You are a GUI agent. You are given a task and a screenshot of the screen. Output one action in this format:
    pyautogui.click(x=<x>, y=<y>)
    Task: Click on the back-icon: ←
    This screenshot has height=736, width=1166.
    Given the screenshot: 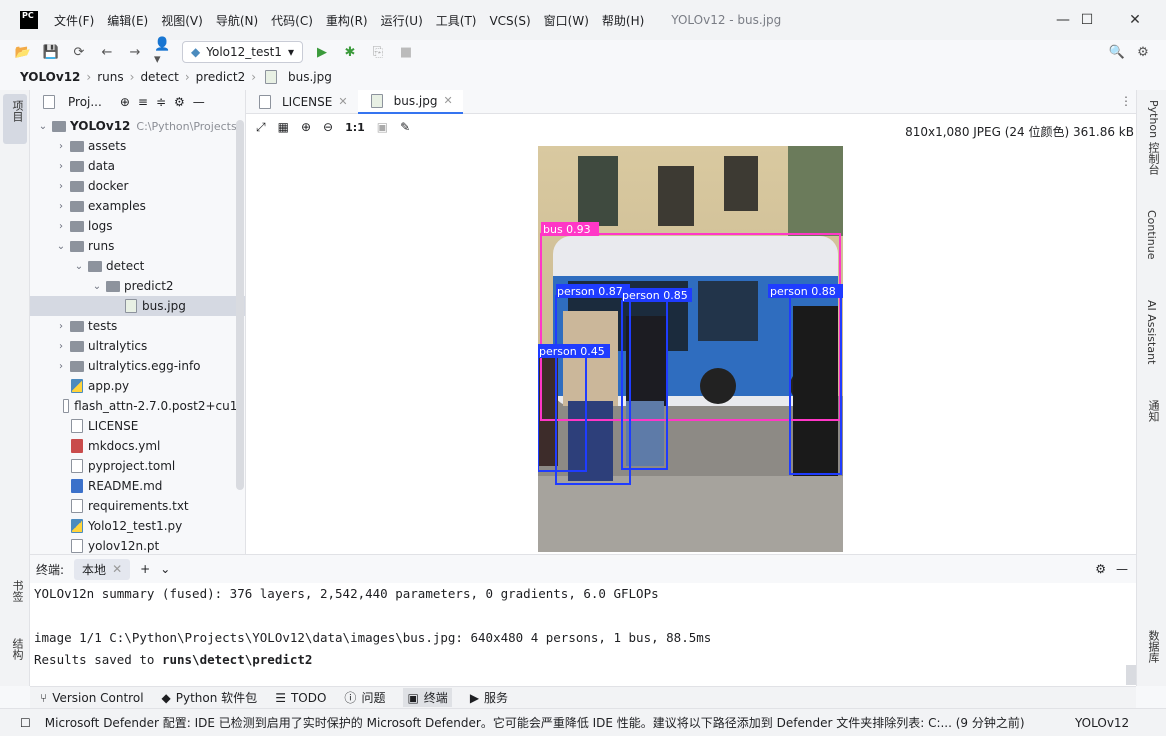 What is the action you would take?
    pyautogui.click(x=107, y=52)
    